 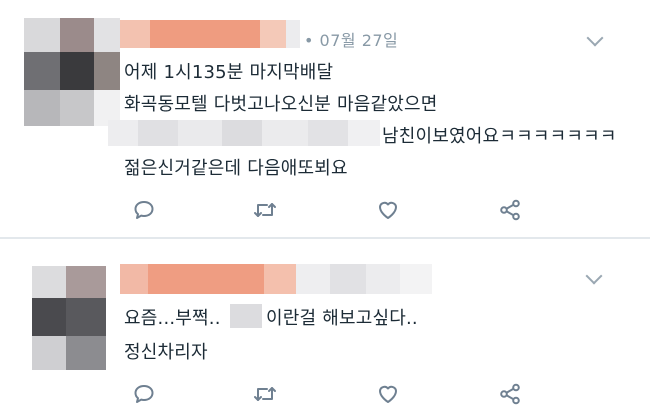 What do you see at coordinates (499, 136) in the screenshot?
I see `tweet-text-line: 남친이보였어요ㅋㅋㅋㅋㅋㅋㅋ` at bounding box center [499, 136].